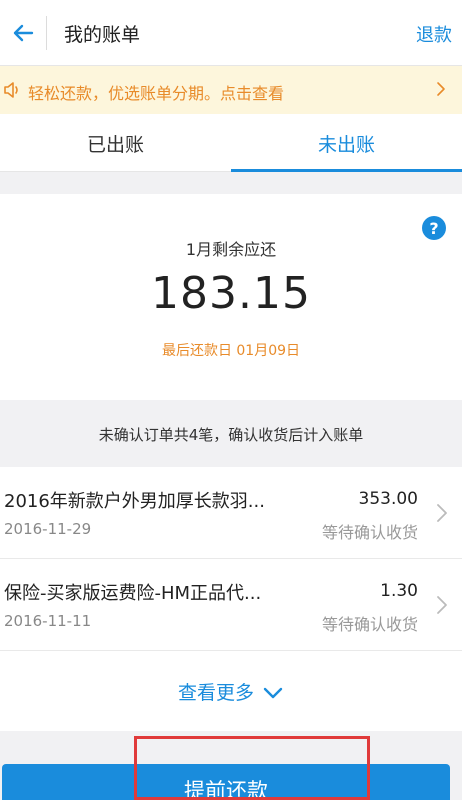 This screenshot has height=800, width=462. Describe the element at coordinates (46, 33) in the screenshot. I see `header-divider` at that location.